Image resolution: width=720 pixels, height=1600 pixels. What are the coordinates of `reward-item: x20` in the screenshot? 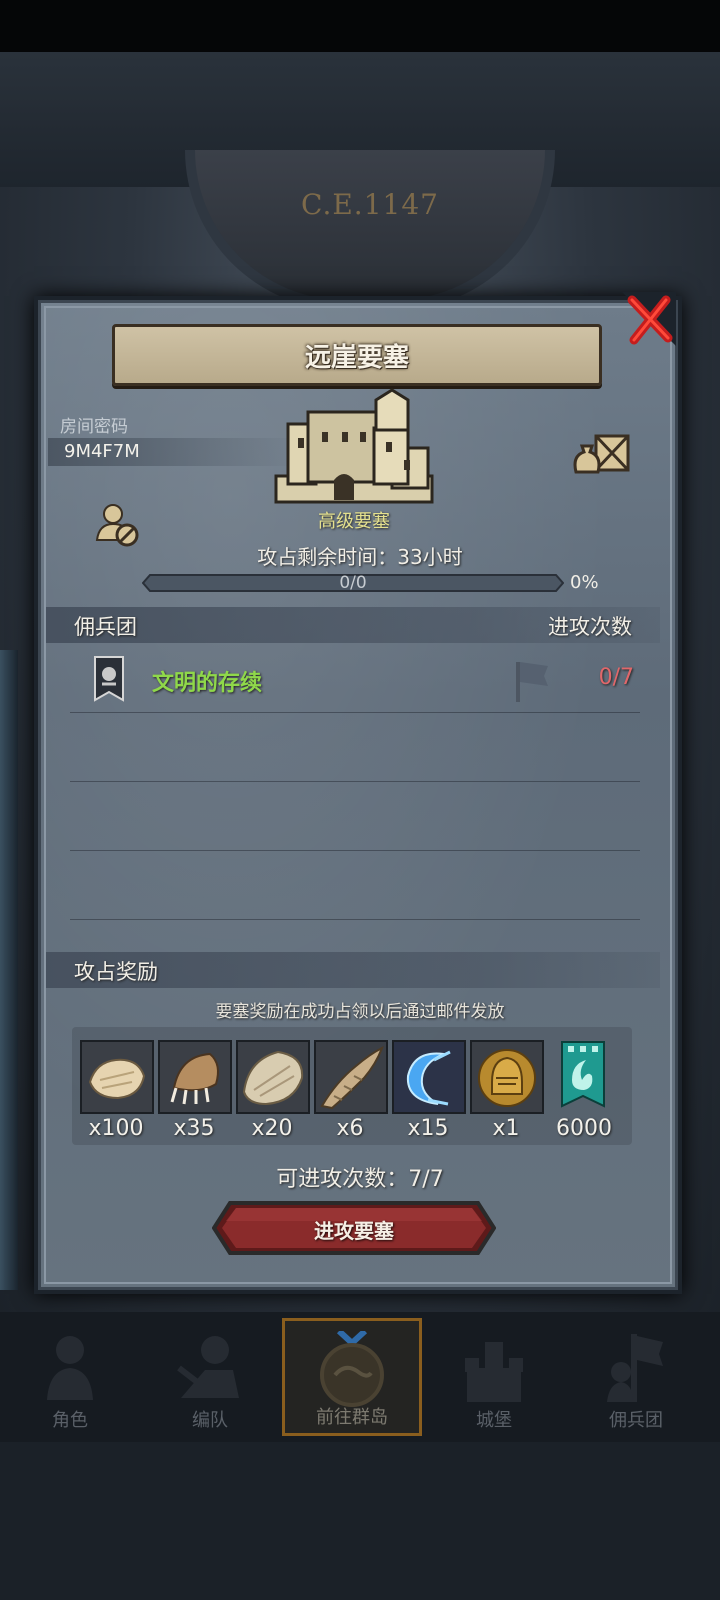 It's located at (273, 1090).